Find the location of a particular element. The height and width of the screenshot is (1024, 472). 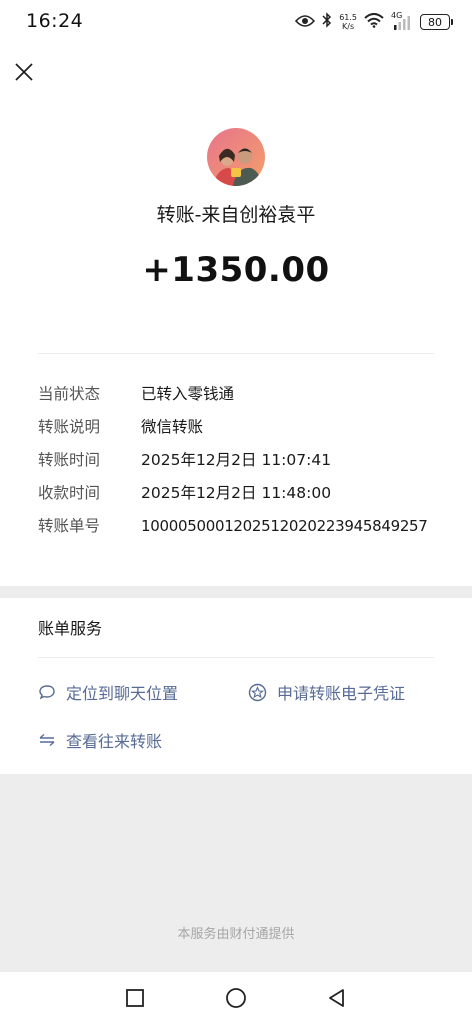

detail-row-receive-time: 收款时间 2025年12月2日 11:48:00 is located at coordinates (248, 493).